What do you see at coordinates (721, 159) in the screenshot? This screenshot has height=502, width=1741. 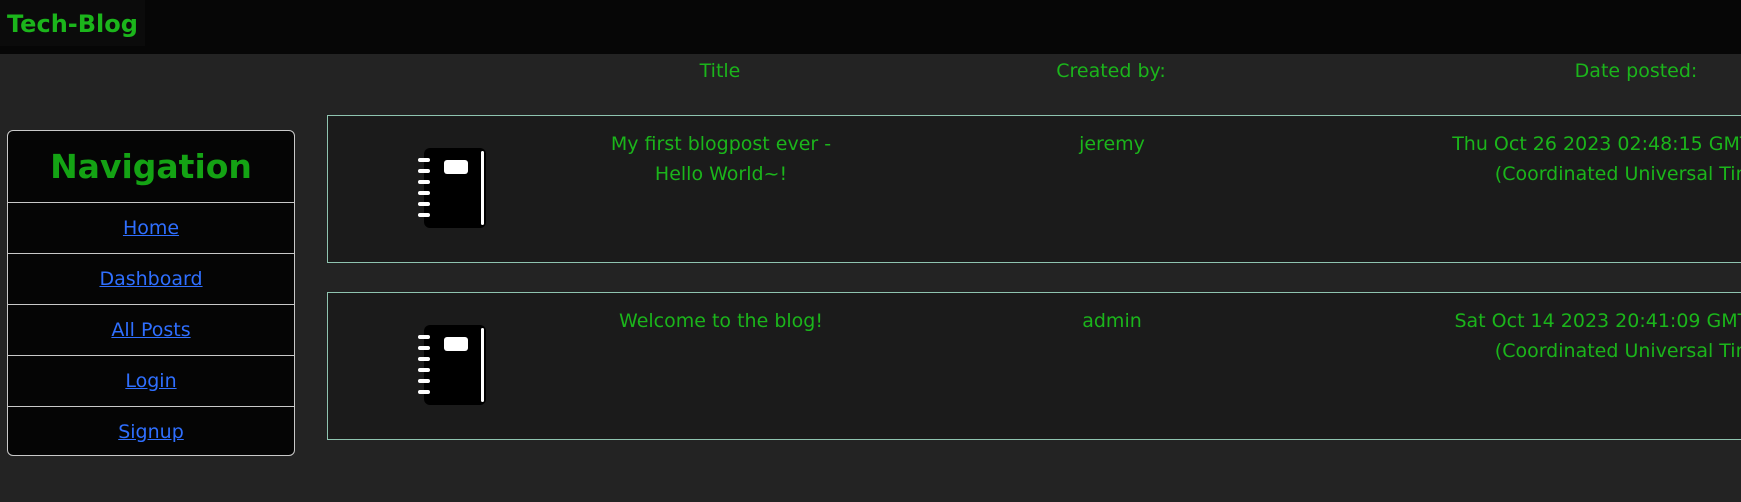 I see `post-title: My first blogpost ever - Hello World~!` at bounding box center [721, 159].